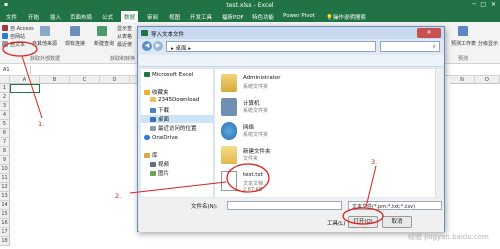 The width and height of the screenshot is (500, 249). Describe the element at coordinates (41, 124) in the screenshot. I see `annotation-label: 1.` at that location.